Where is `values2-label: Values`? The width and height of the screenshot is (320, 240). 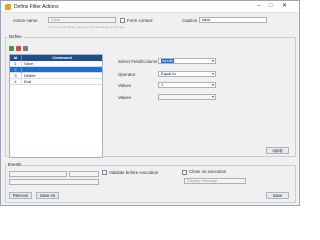
values2-label: Values is located at coordinates (125, 97).